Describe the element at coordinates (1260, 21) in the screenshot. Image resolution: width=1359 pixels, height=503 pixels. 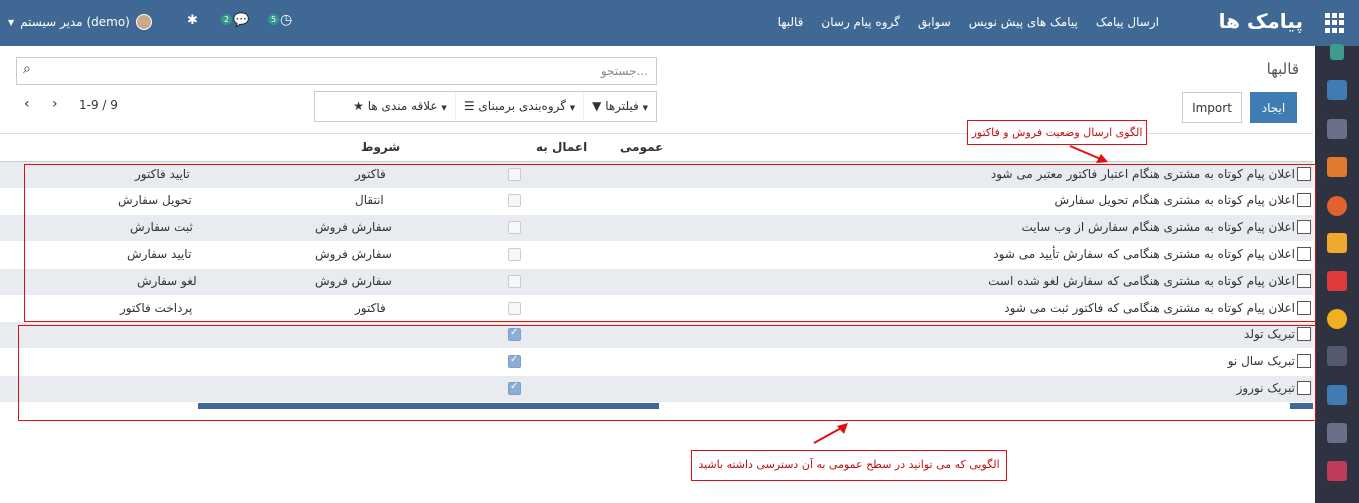
I see `app-brand: پیامک ها` at that location.